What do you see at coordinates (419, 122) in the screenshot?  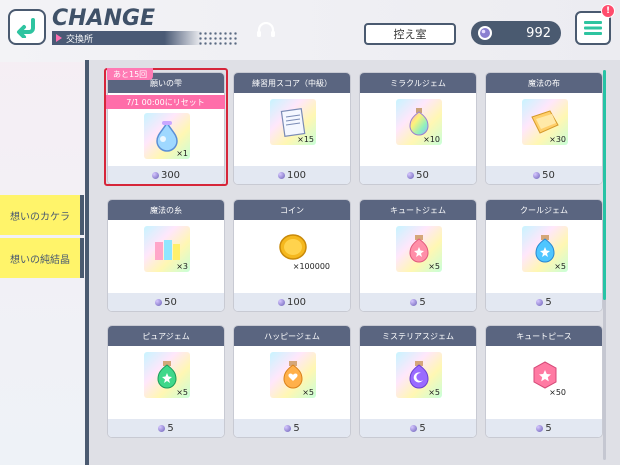 I see `miracle-gem-icon: ×10` at bounding box center [419, 122].